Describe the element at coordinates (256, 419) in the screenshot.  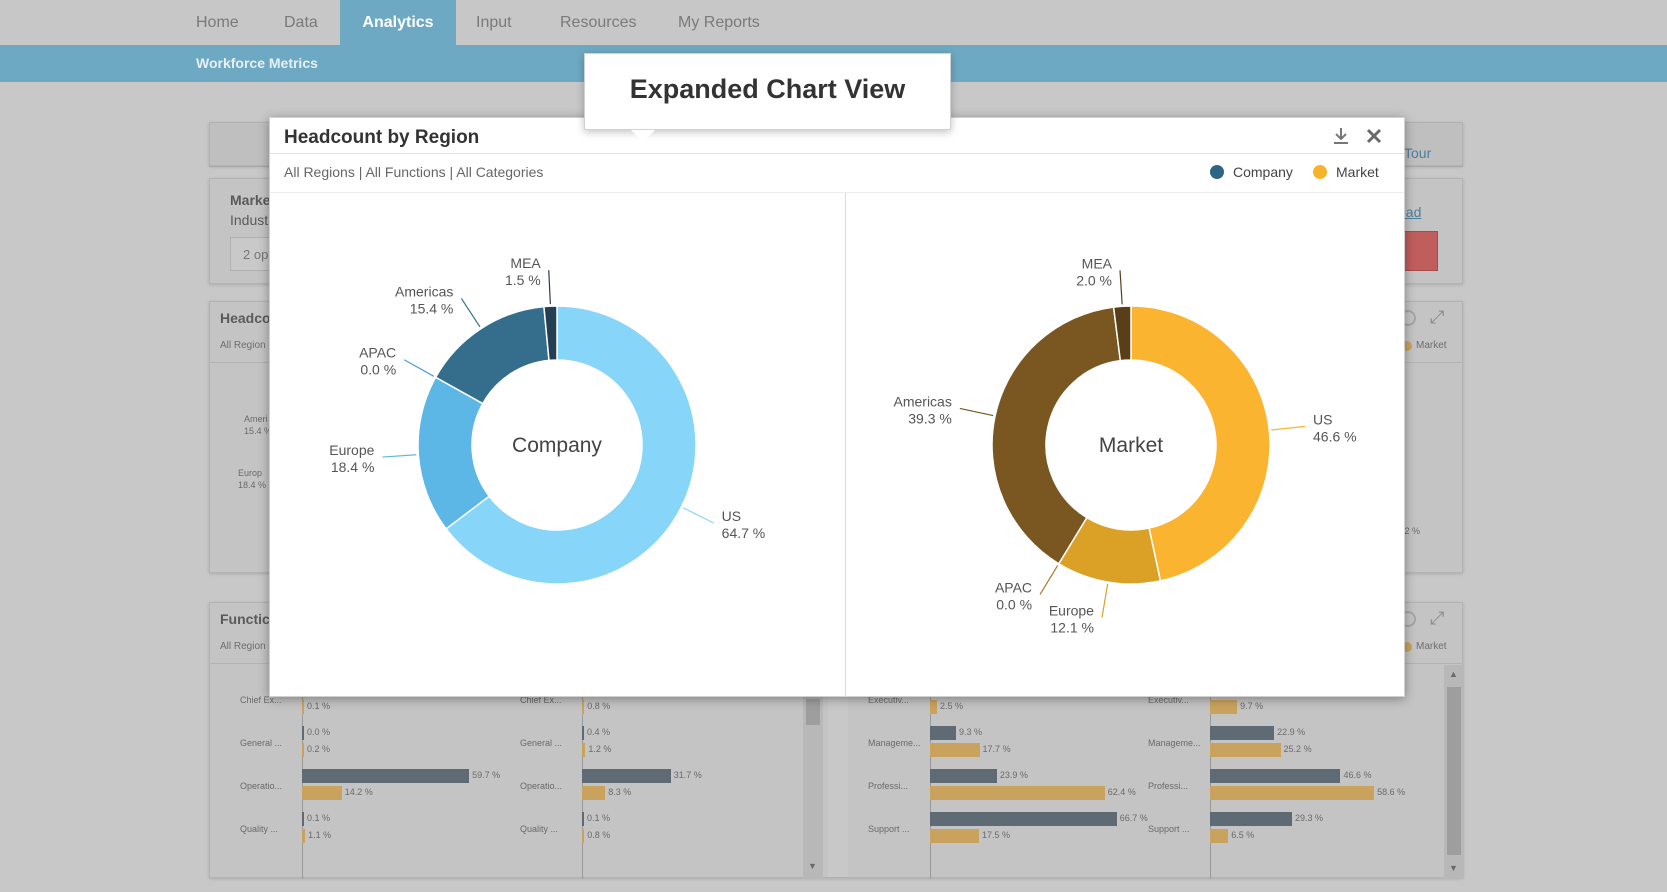
I see `headcount-label-americas: Ameri` at that location.